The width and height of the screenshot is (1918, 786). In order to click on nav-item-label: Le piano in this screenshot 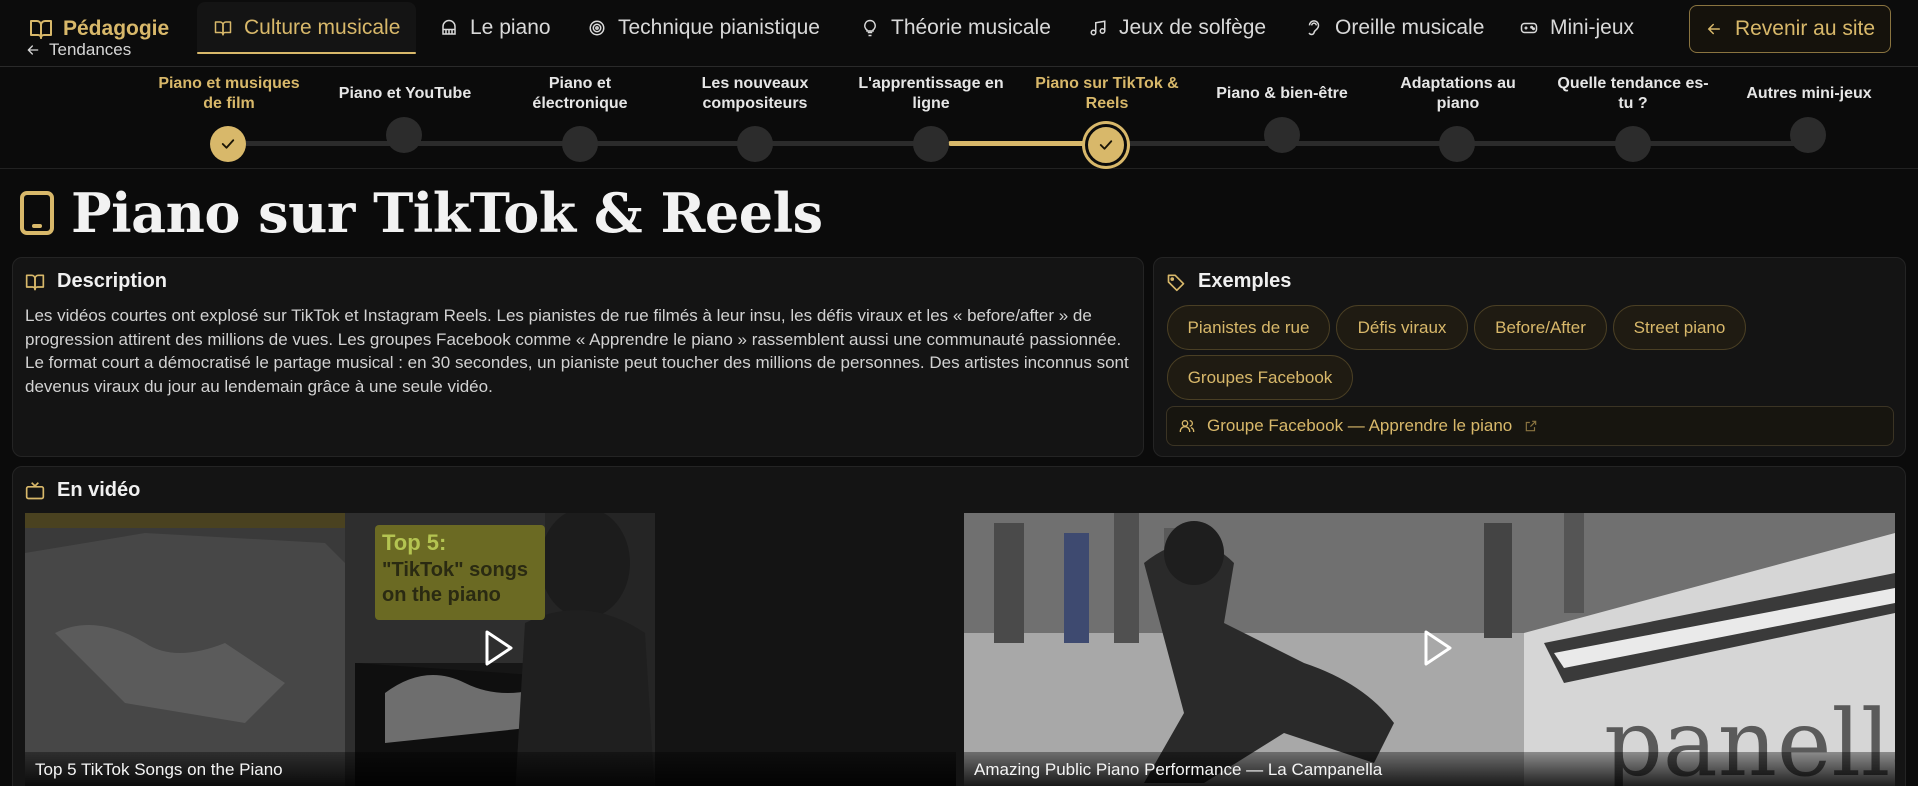, I will do `click(510, 27)`.